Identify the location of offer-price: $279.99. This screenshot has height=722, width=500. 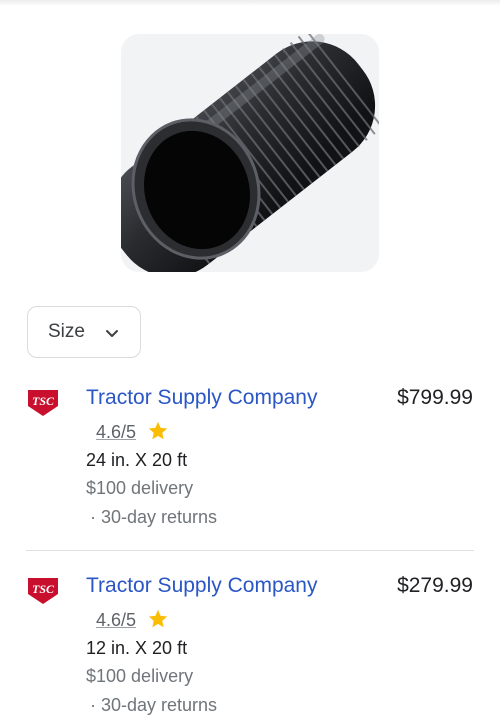
(435, 585).